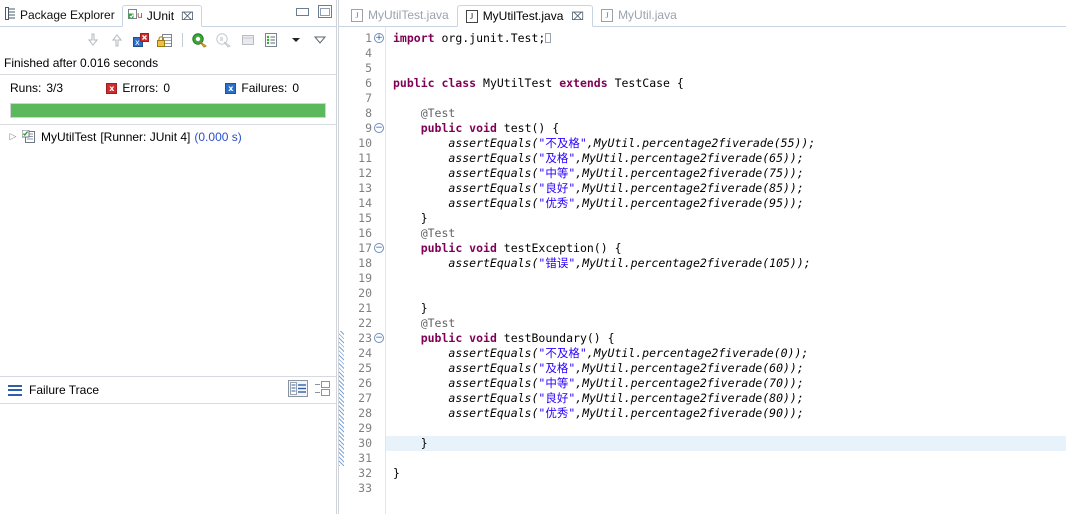  I want to click on code-token: test() {, so click(528, 128).